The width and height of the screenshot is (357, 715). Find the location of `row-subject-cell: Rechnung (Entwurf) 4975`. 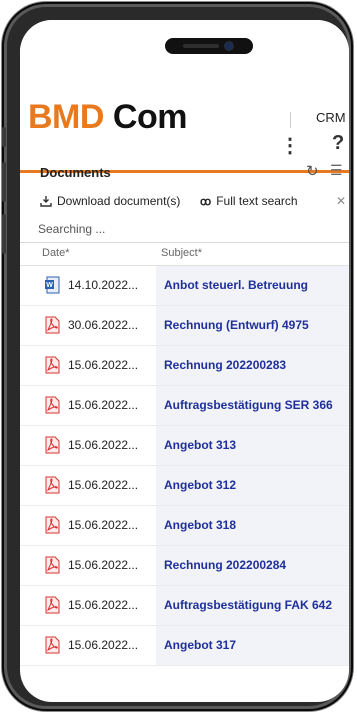

row-subject-cell: Rechnung (Entwurf) 4975 is located at coordinates (252, 325).